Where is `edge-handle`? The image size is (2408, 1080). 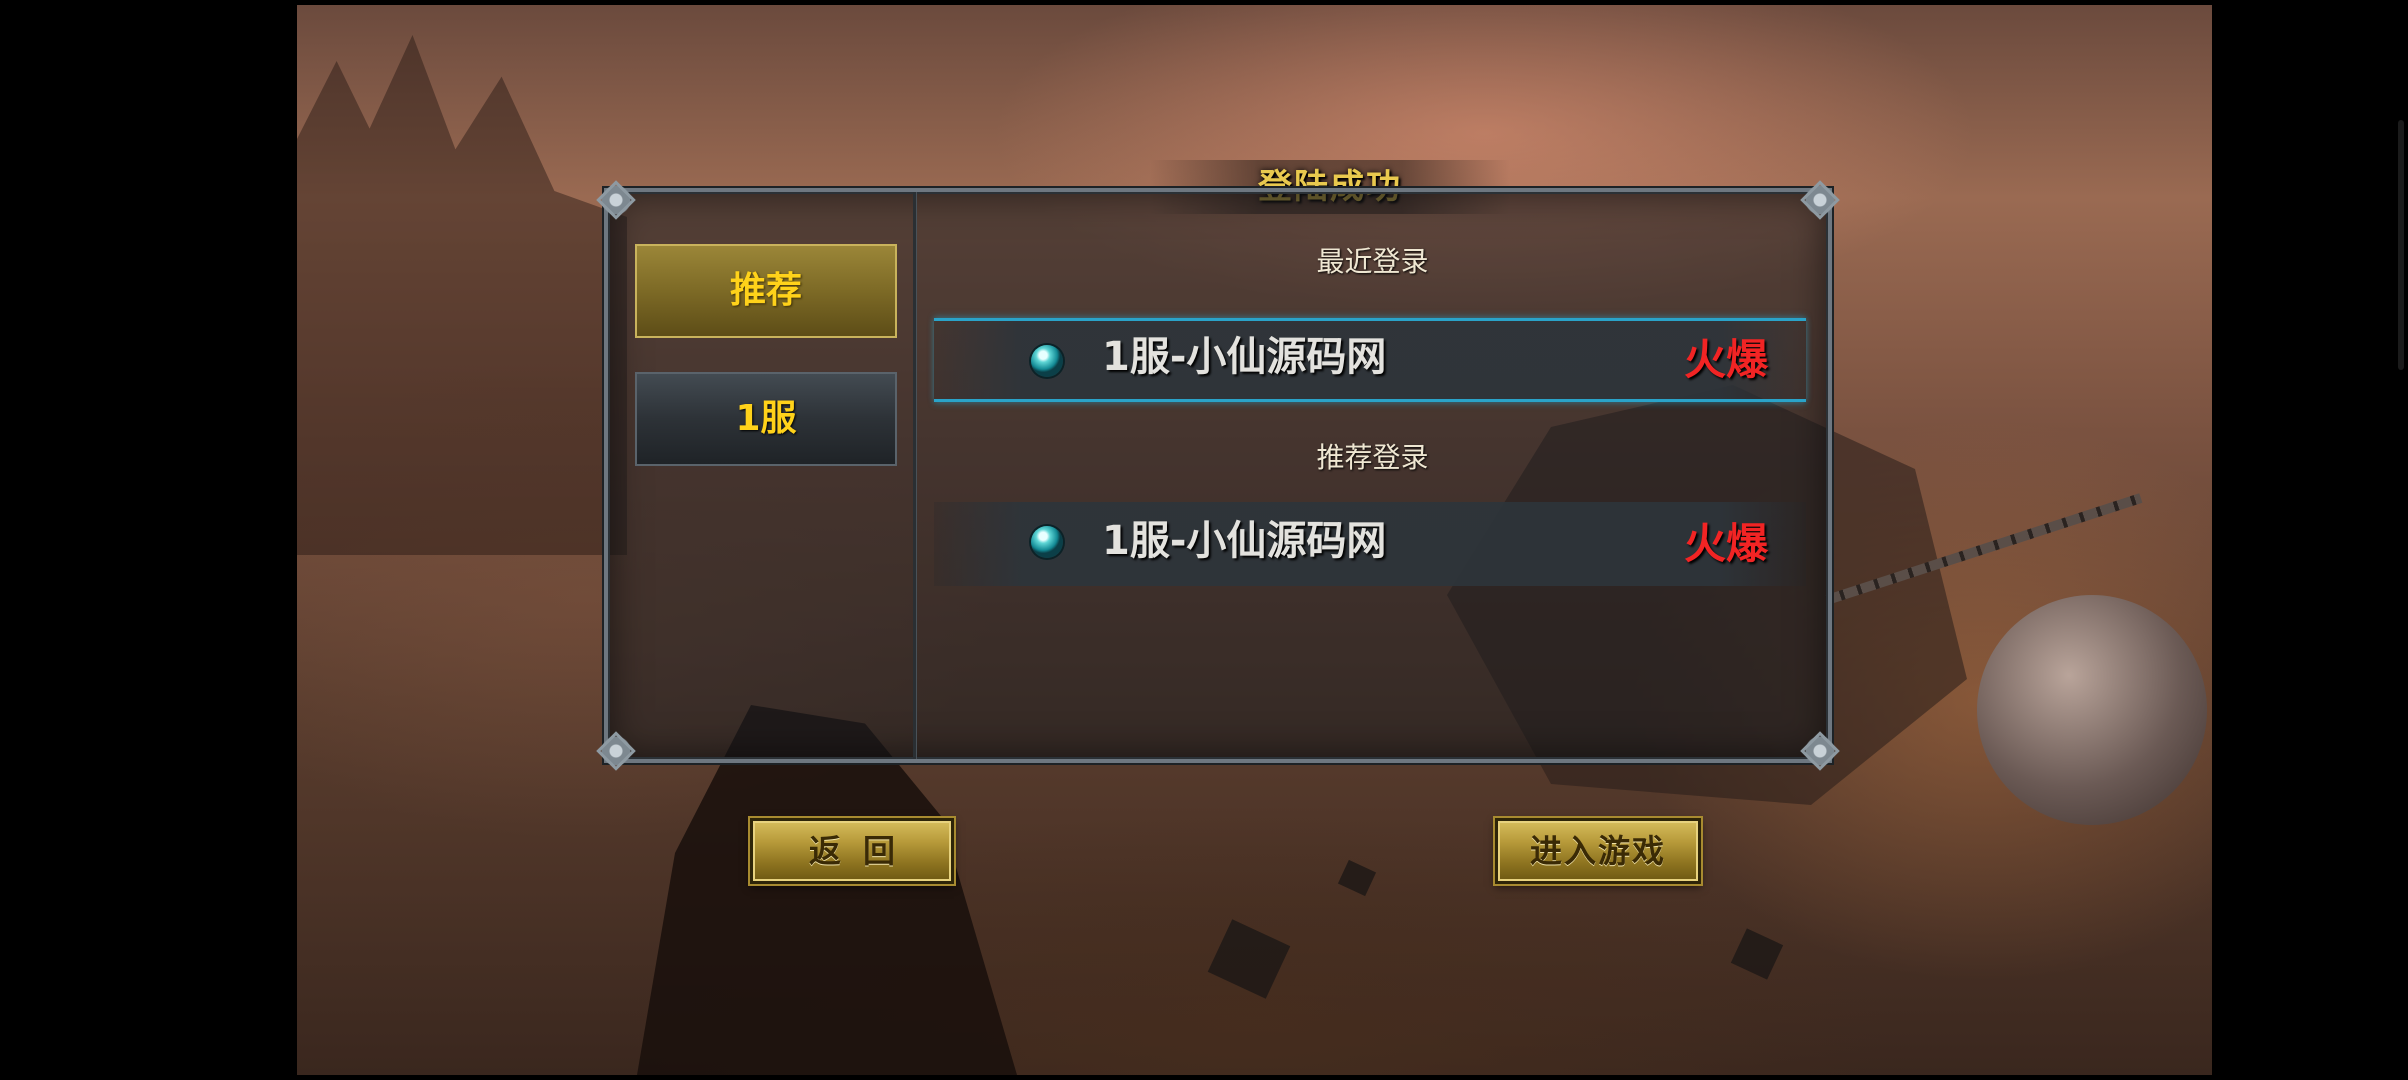
edge-handle is located at coordinates (2401, 245).